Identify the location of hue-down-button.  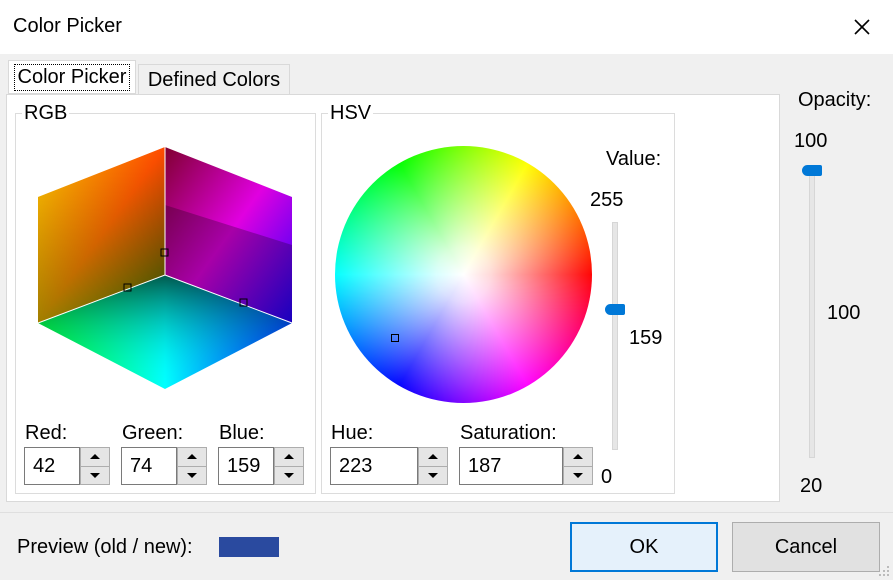
(433, 475).